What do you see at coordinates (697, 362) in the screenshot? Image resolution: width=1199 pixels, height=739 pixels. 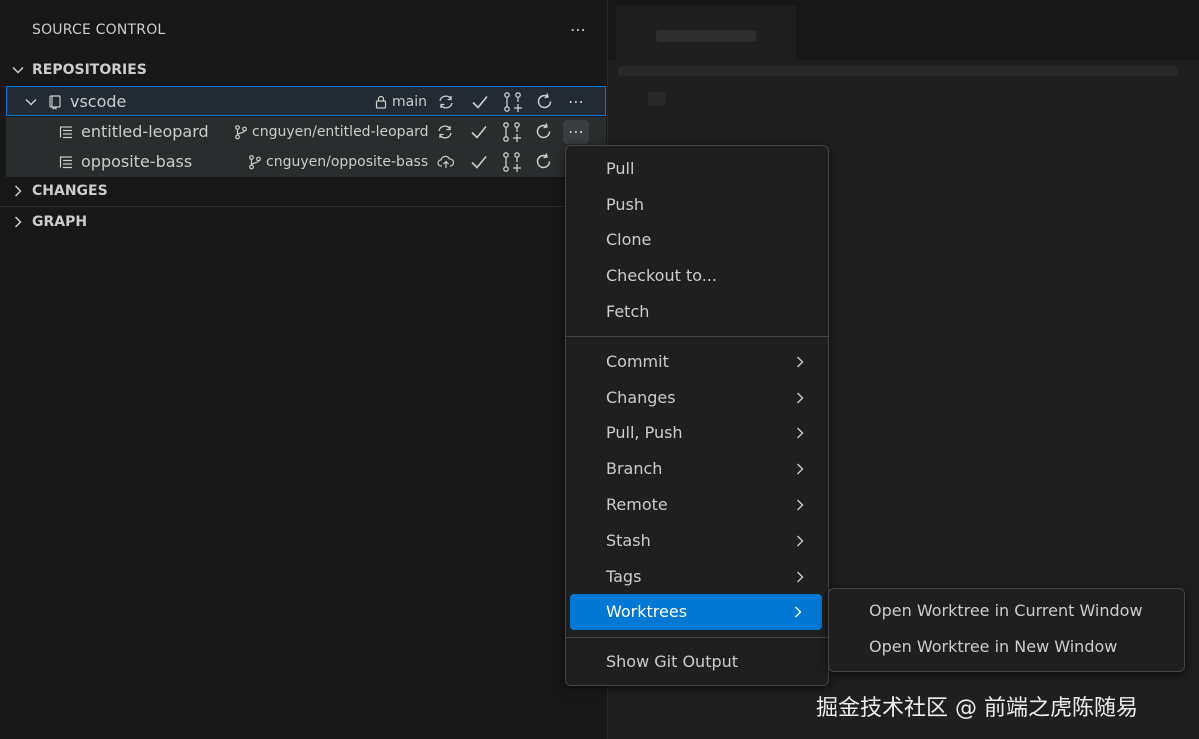 I see `menu-item-commit: Commit` at bounding box center [697, 362].